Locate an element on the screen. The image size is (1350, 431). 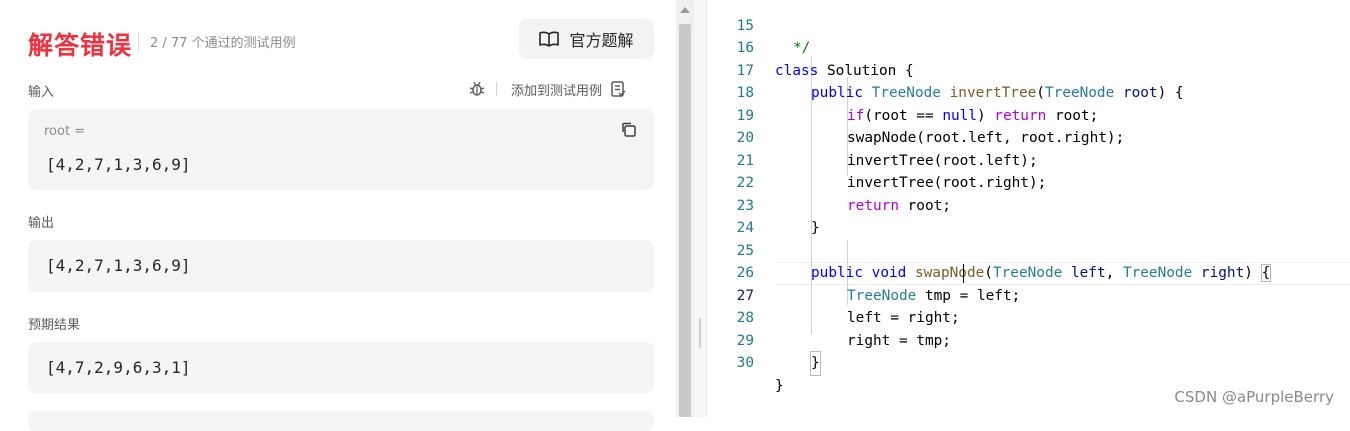
output-label: 输出 is located at coordinates (41, 223).